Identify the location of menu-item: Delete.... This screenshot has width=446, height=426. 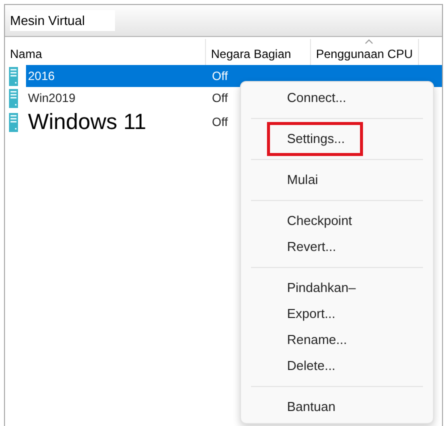
(337, 366).